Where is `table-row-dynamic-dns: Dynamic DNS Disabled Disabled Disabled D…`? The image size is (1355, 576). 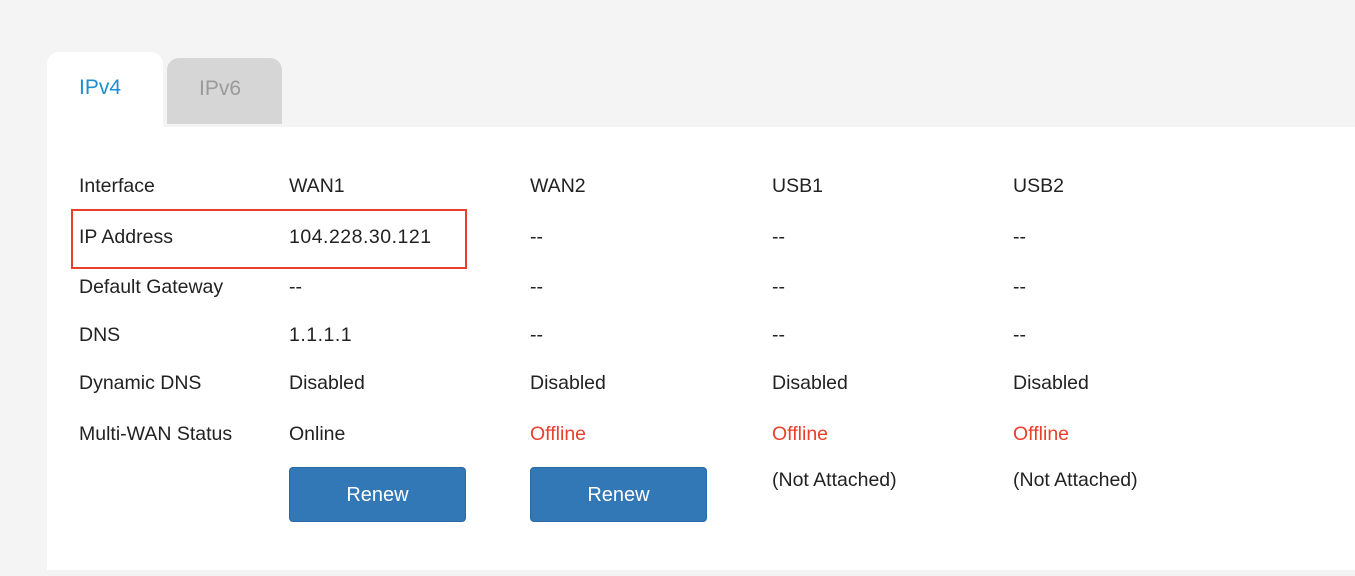 table-row-dynamic-dns: Dynamic DNS Disabled Disabled Disabled D… is located at coordinates (701, 387).